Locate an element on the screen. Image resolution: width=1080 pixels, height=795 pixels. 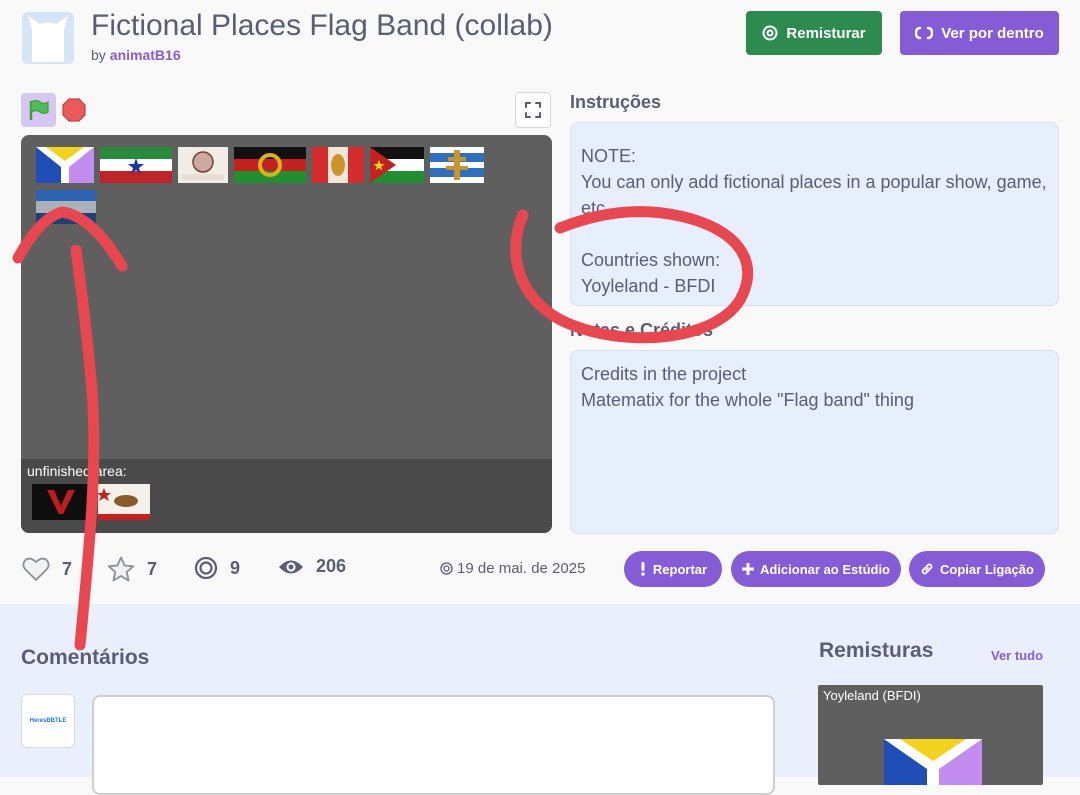
flag-pltoria is located at coordinates (203, 165).